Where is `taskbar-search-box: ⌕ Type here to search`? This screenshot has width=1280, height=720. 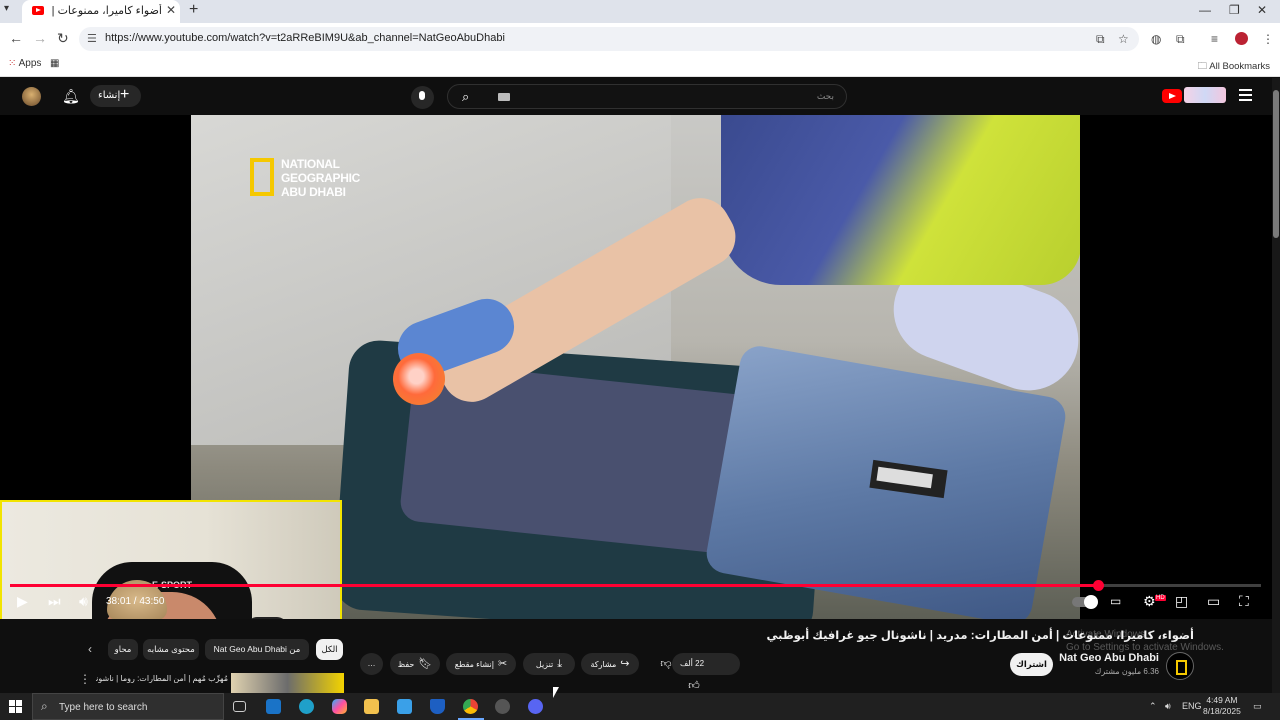
taskbar-search-box: ⌕ Type here to search is located at coordinates (128, 706).